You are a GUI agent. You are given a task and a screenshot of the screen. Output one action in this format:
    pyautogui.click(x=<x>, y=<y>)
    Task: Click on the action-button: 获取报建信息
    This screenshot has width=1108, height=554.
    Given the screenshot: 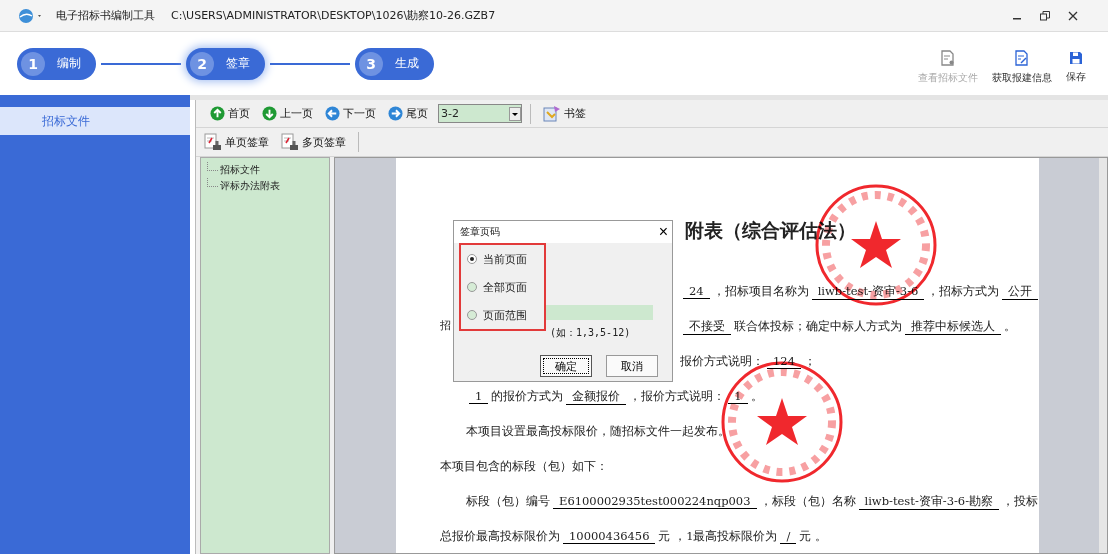 What is the action you would take?
    pyautogui.click(x=1022, y=67)
    